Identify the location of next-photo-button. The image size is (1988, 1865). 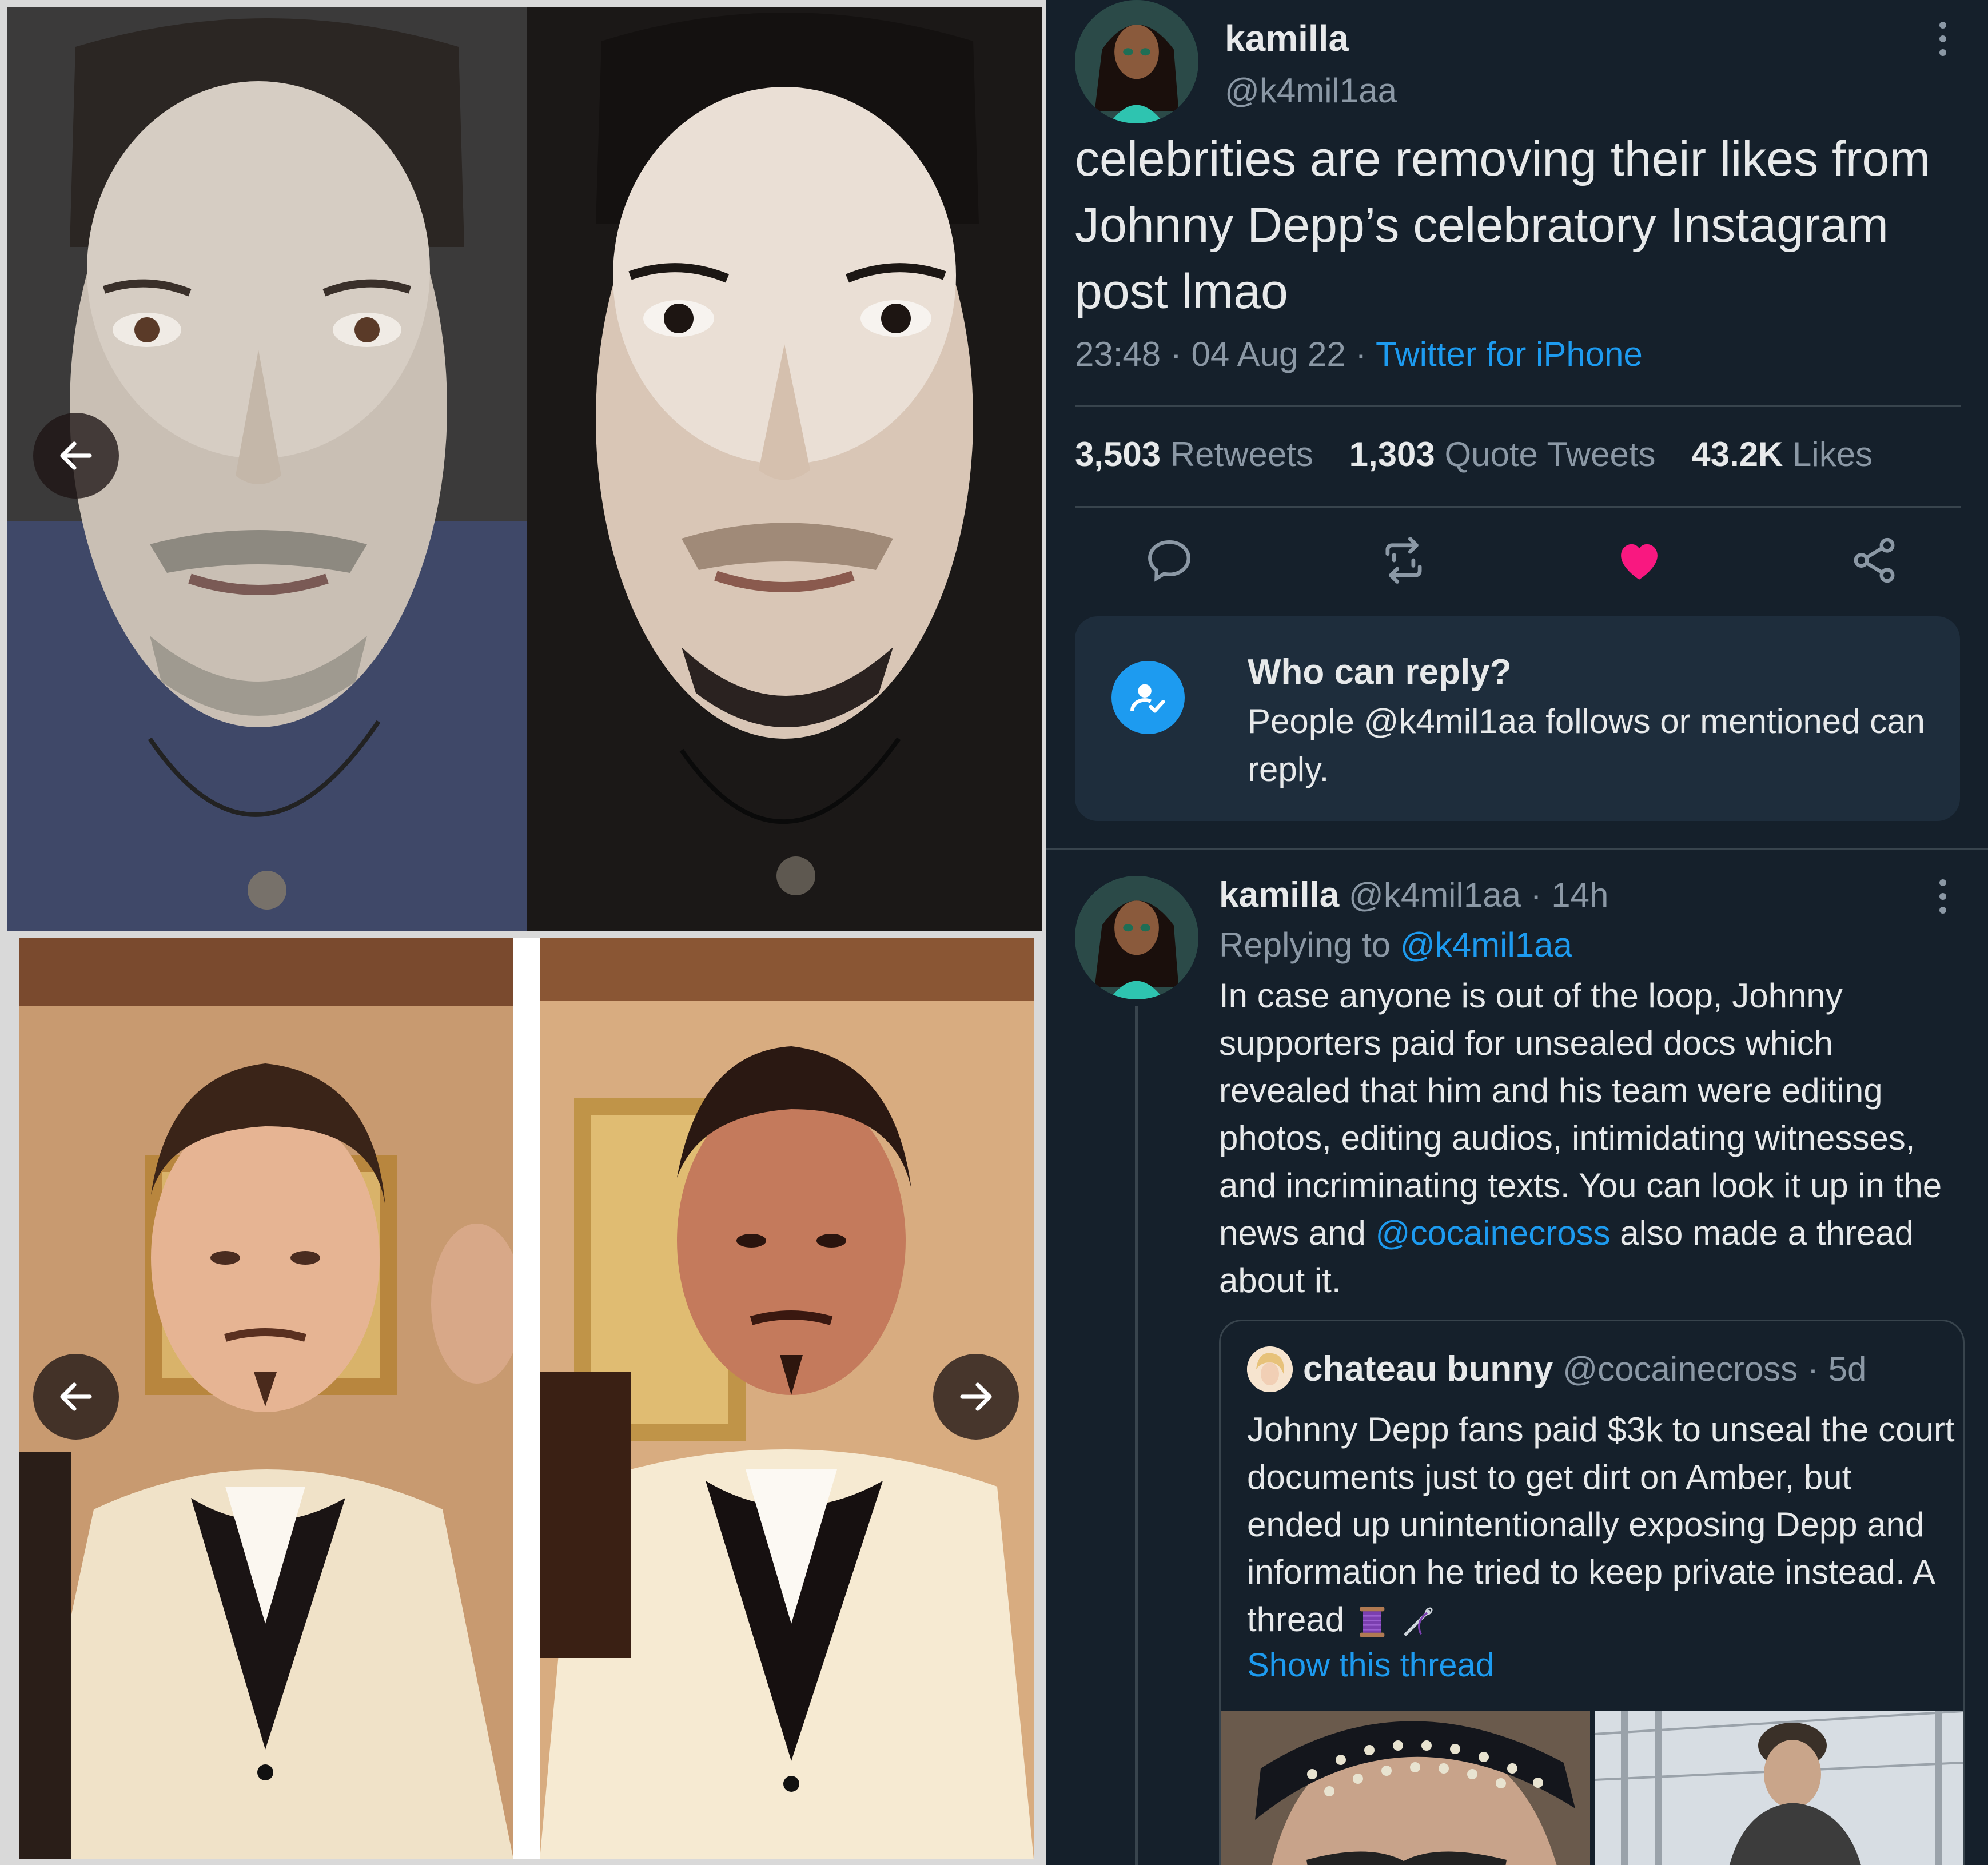
(976, 1397).